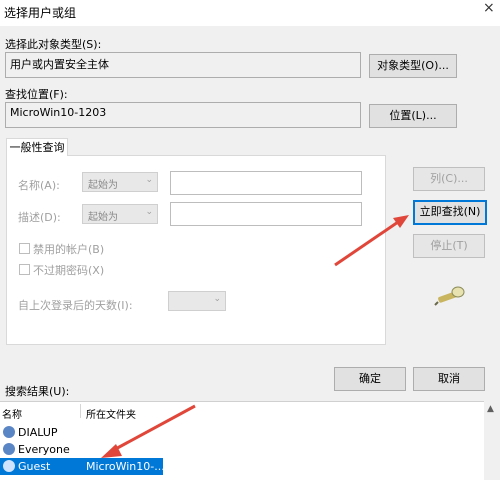 The width and height of the screenshot is (500, 481). What do you see at coordinates (401, 221) in the screenshot?
I see `arrowhead-find-now` at bounding box center [401, 221].